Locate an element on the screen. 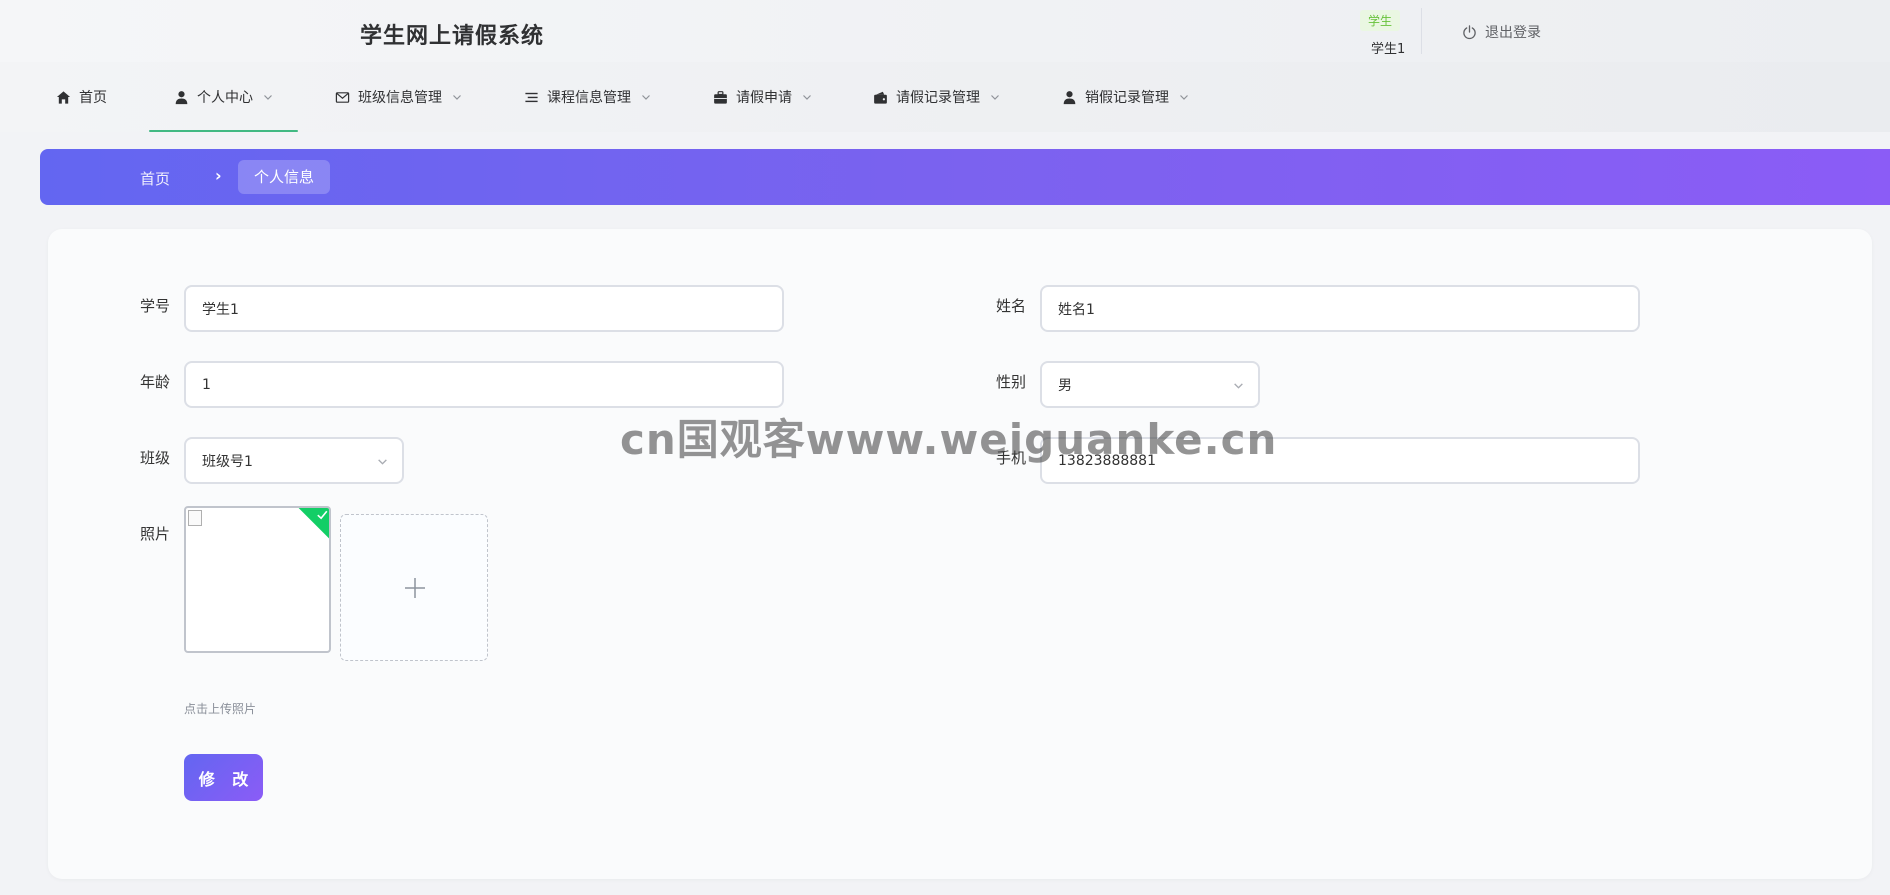 Image resolution: width=1890 pixels, height=895 pixels. briefcase-icon is located at coordinates (720, 97).